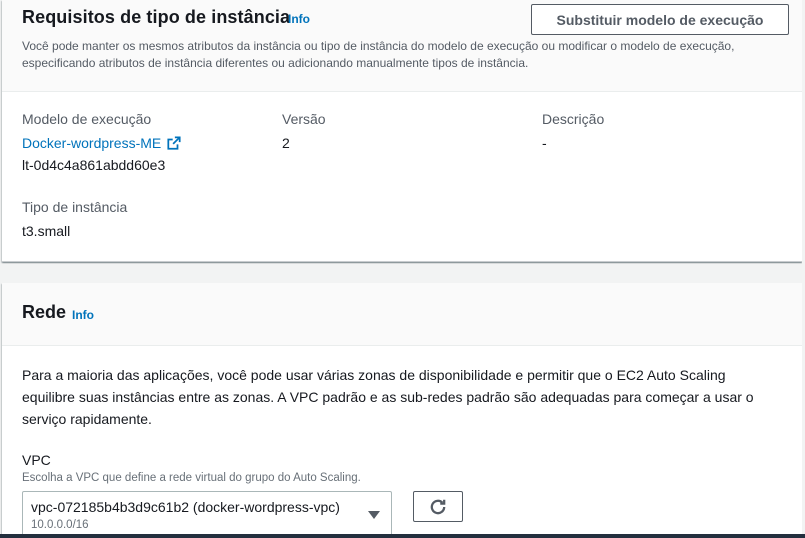  I want to click on description-label: Descrição, so click(573, 119).